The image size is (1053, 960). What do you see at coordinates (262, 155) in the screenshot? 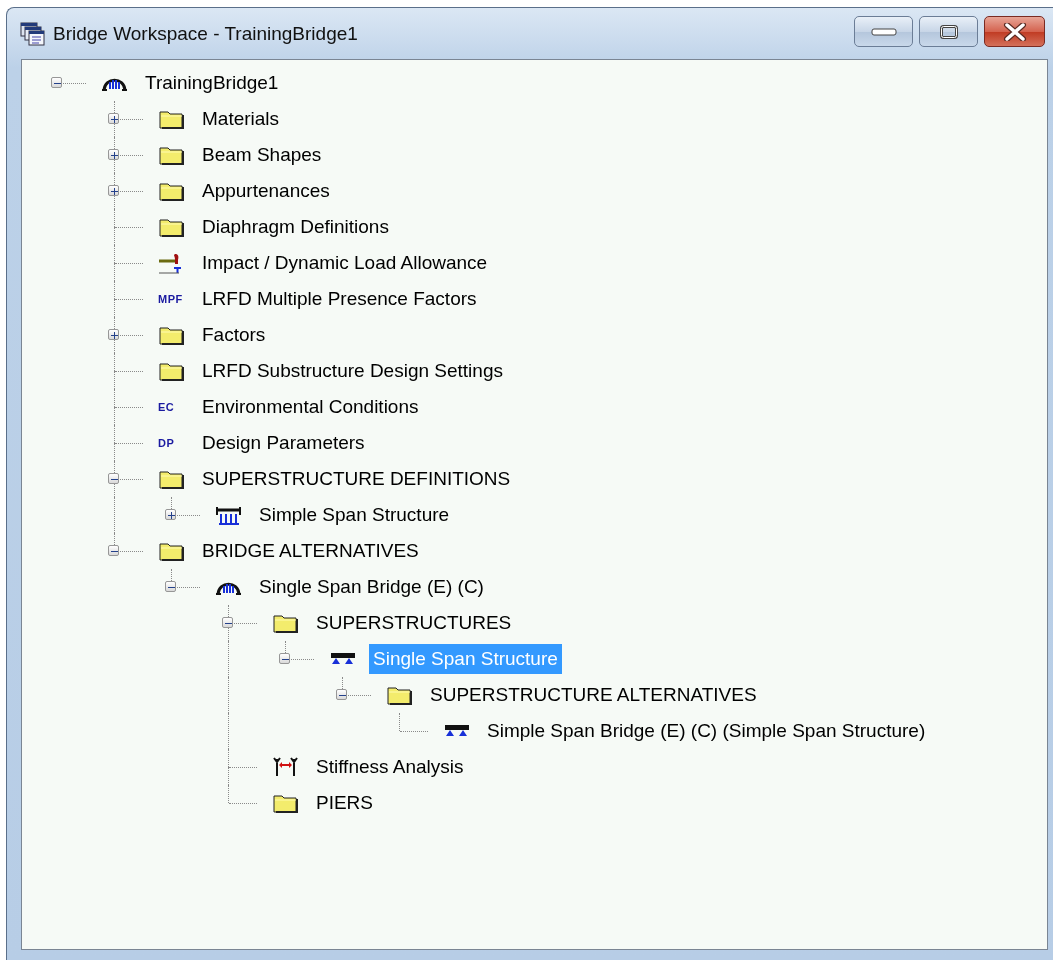
I see `tree-item: Beam Shapes` at bounding box center [262, 155].